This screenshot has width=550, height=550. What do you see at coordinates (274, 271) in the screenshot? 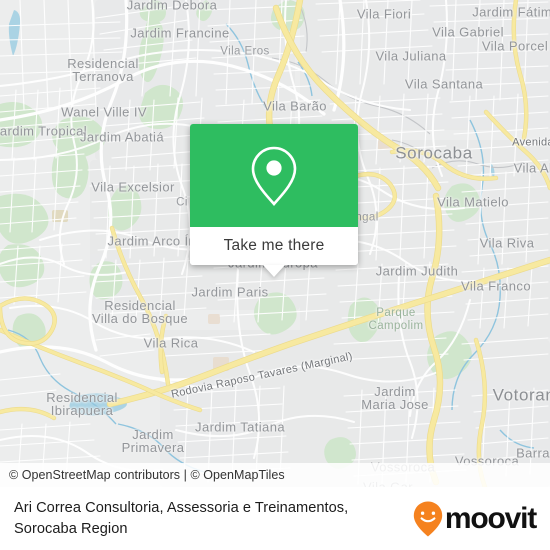
I see `popup-pointer` at bounding box center [274, 271].